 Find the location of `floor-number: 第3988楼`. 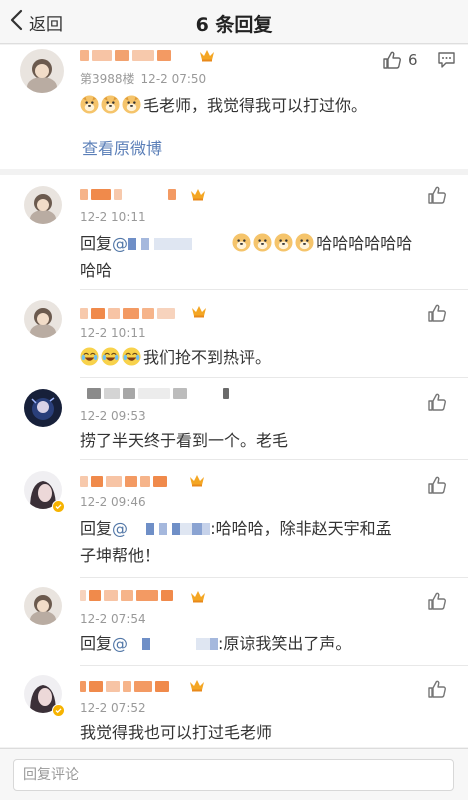

floor-number: 第3988楼 is located at coordinates (107, 79).